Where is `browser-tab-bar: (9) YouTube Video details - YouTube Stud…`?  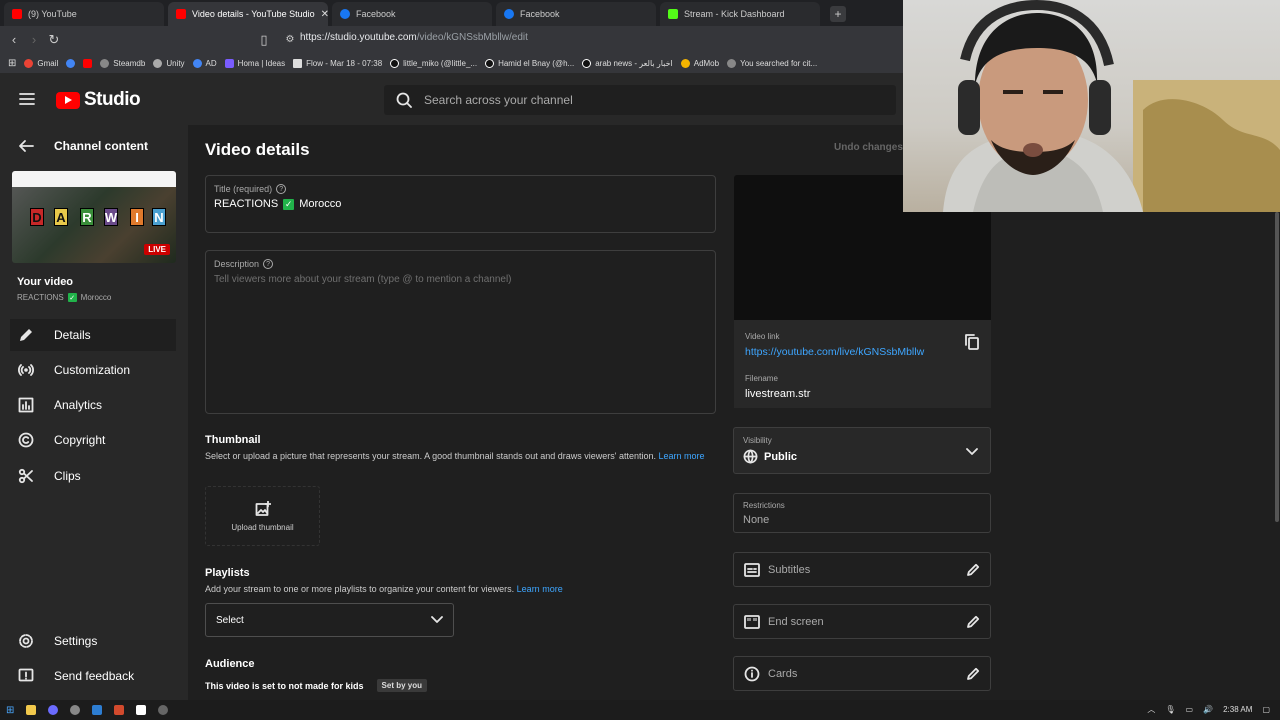 browser-tab-bar: (9) YouTube Video details - YouTube Stud… is located at coordinates (451, 13).